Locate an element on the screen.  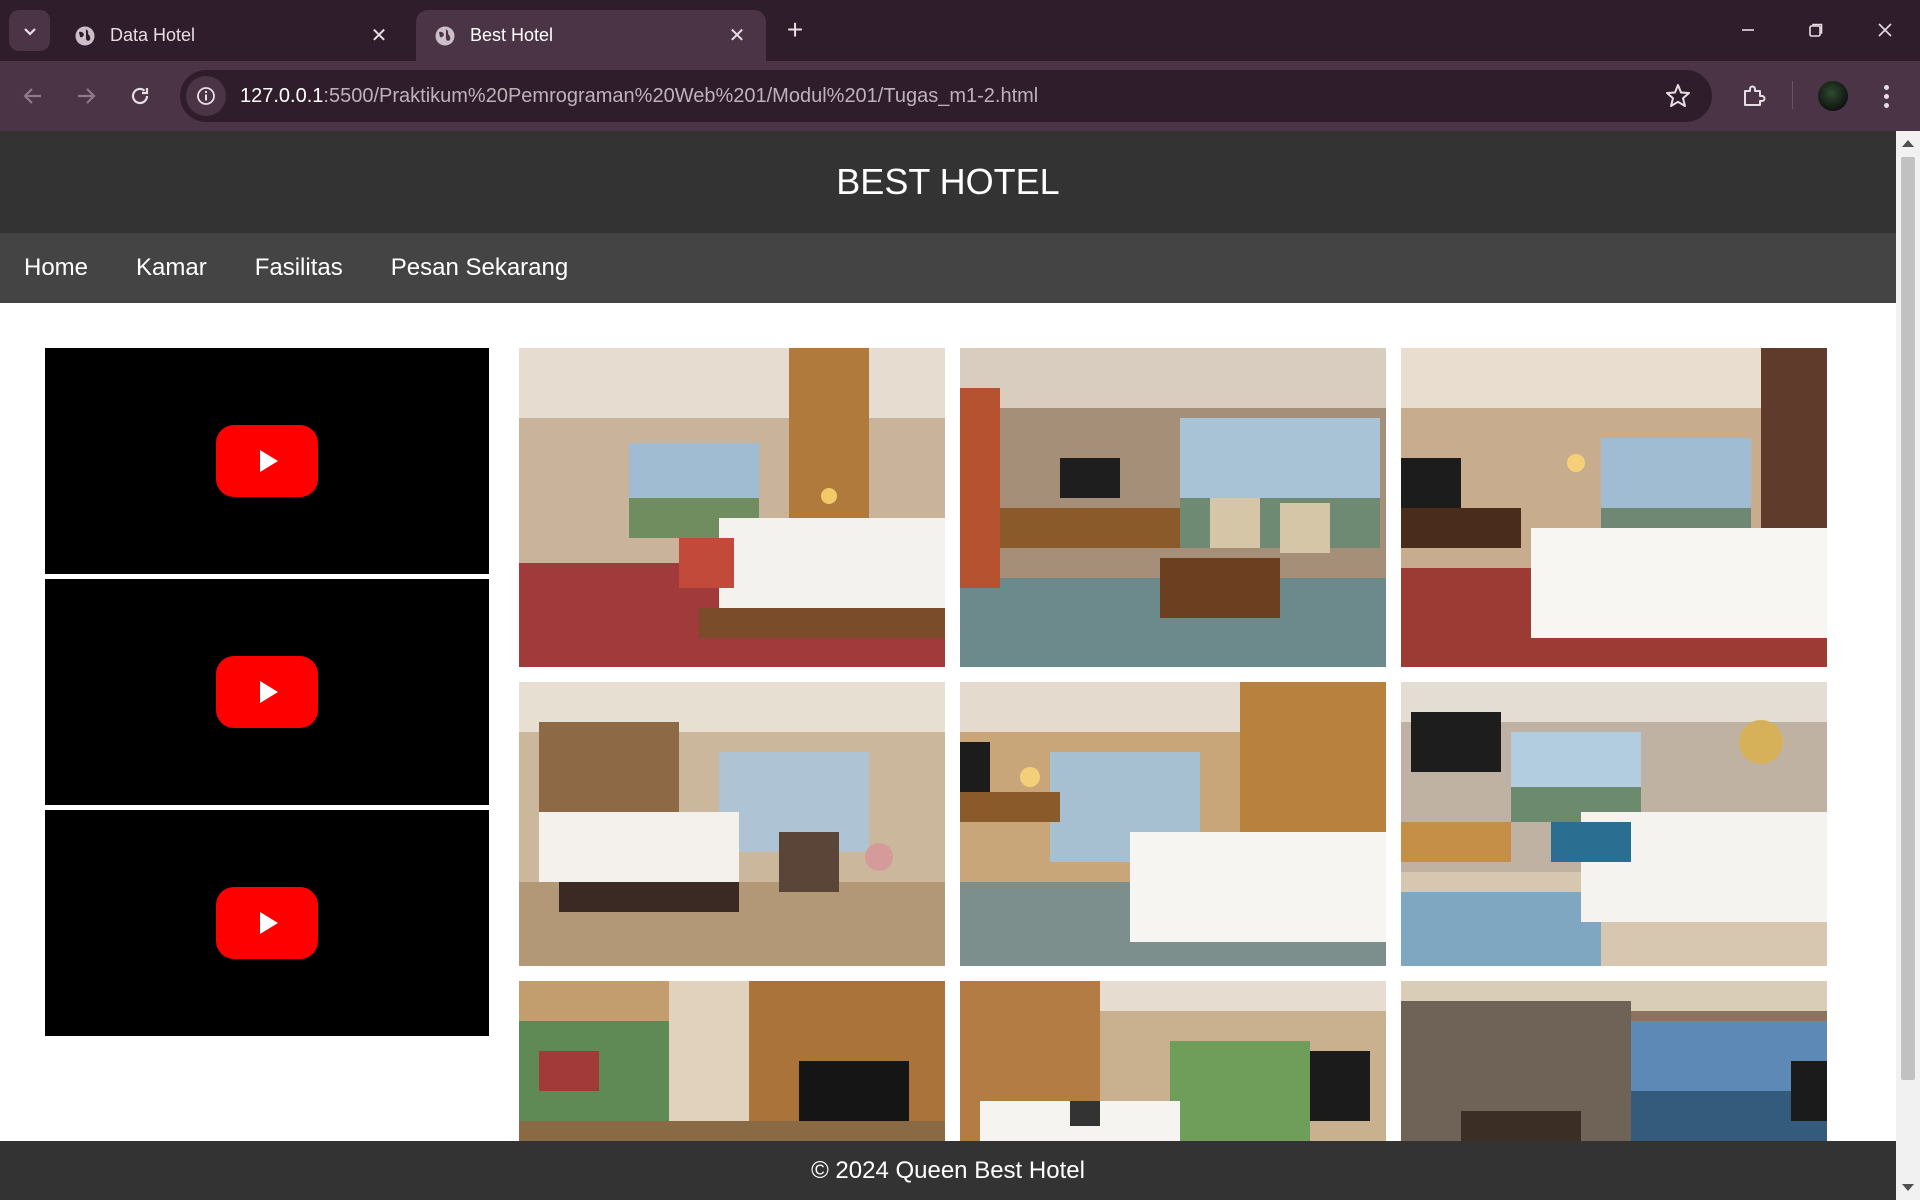
tab-data-hotel: Data Hotel ✕ is located at coordinates (232, 35).